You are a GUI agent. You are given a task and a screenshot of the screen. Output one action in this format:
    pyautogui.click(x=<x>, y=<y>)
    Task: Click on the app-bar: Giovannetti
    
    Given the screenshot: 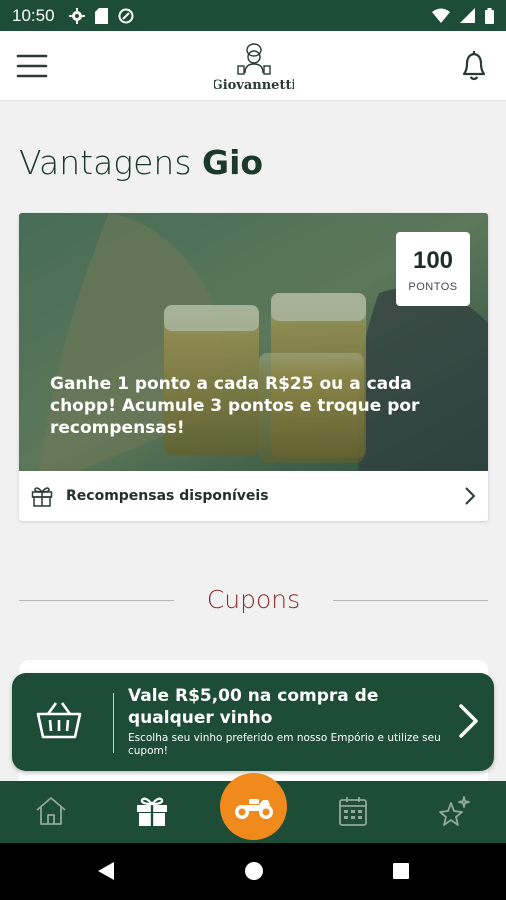 What is the action you would take?
    pyautogui.click(x=253, y=66)
    